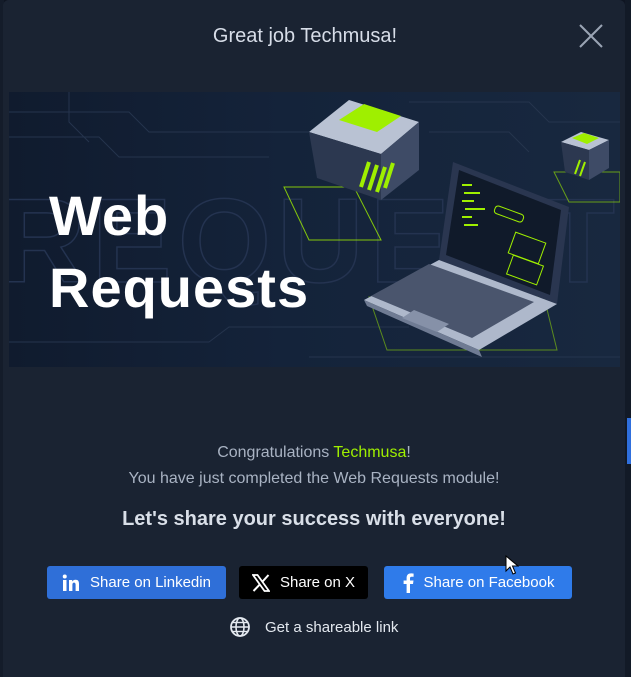 This screenshot has width=631, height=677. Describe the element at coordinates (109, 215) in the screenshot. I see `module-title-line1: Web` at that location.